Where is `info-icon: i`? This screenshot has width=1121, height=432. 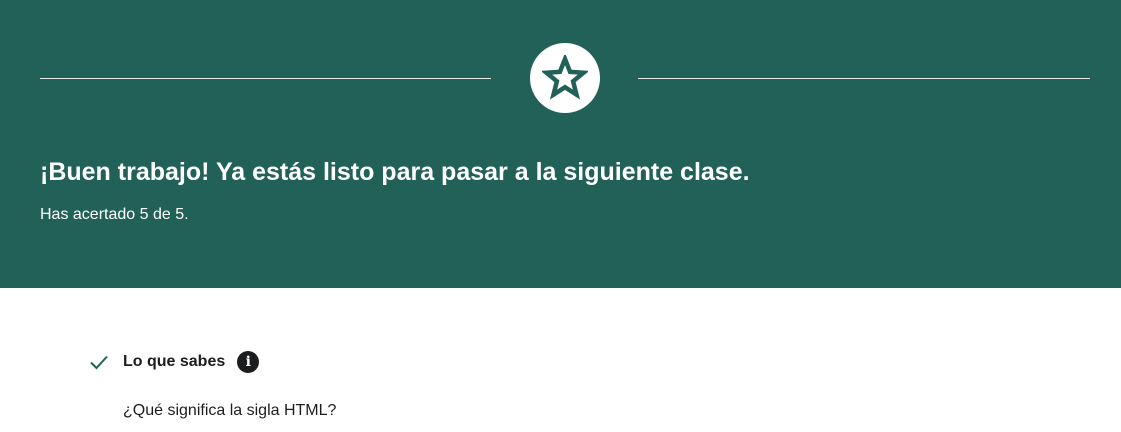 info-icon: i is located at coordinates (248, 362).